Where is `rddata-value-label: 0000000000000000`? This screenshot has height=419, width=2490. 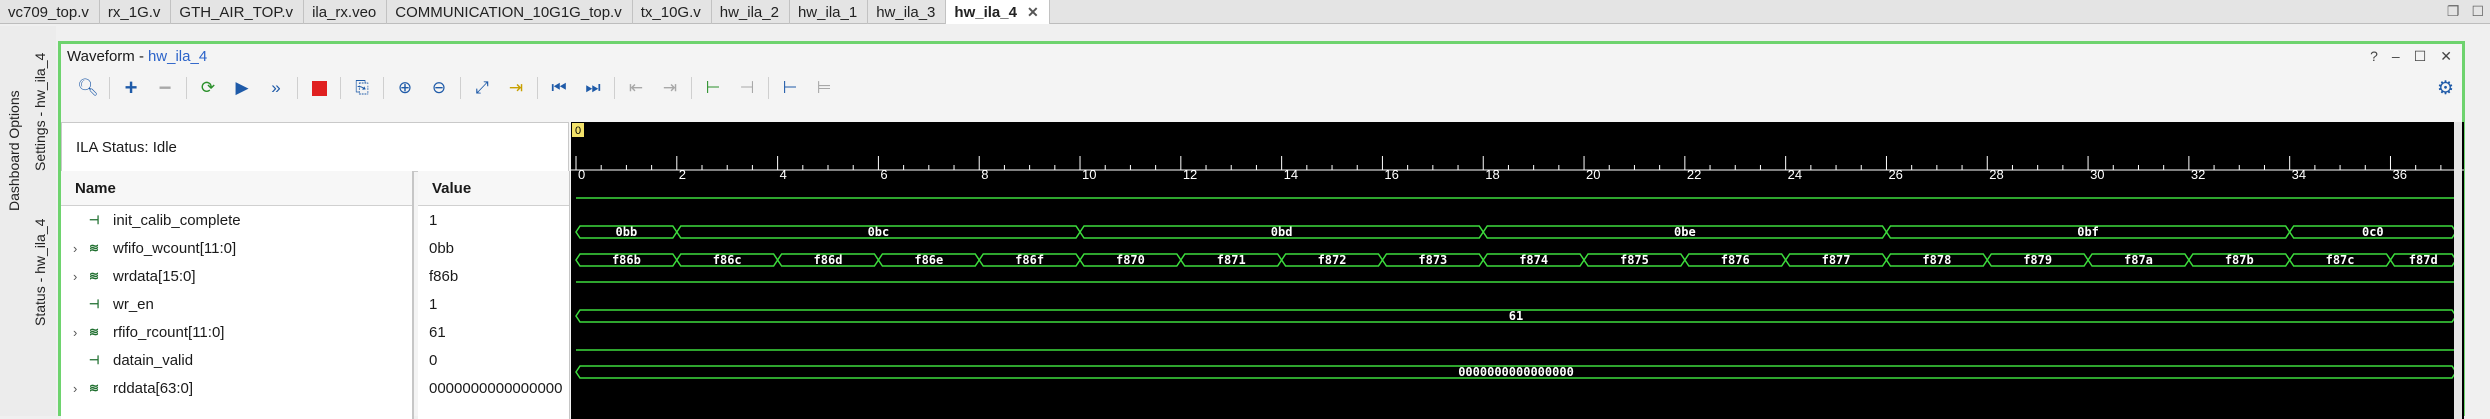 rddata-value-label: 0000000000000000 is located at coordinates (1516, 372).